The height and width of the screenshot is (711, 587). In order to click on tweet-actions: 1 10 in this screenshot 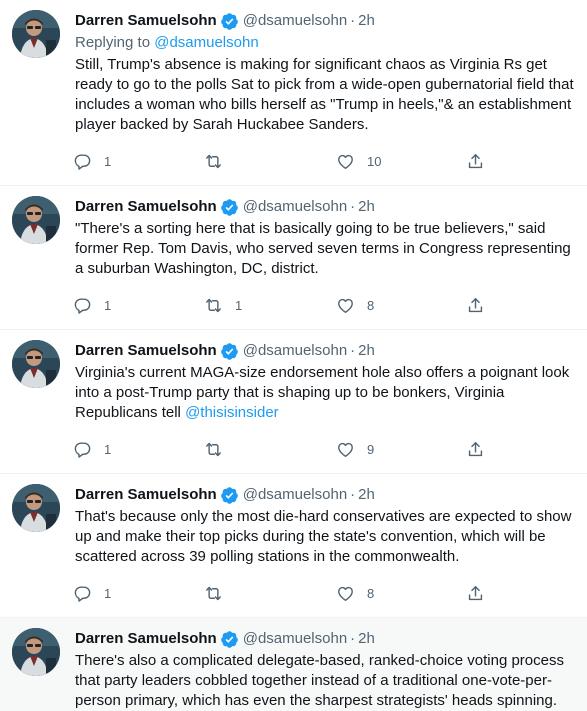, I will do `click(325, 161)`.